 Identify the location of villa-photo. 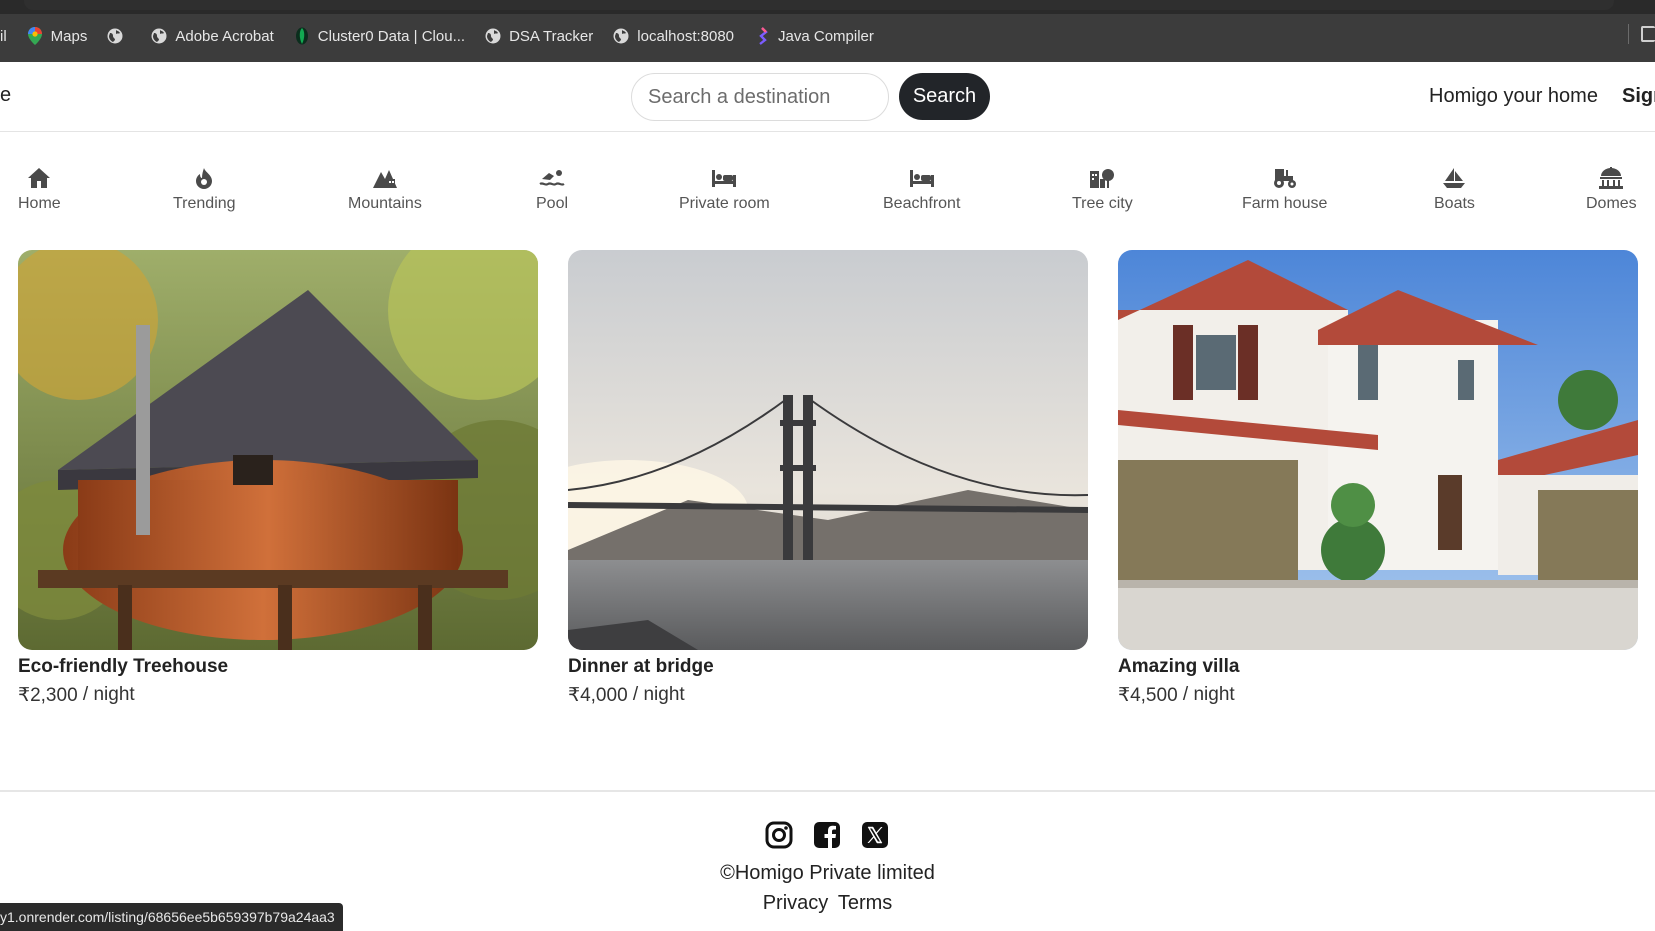
(1378, 450).